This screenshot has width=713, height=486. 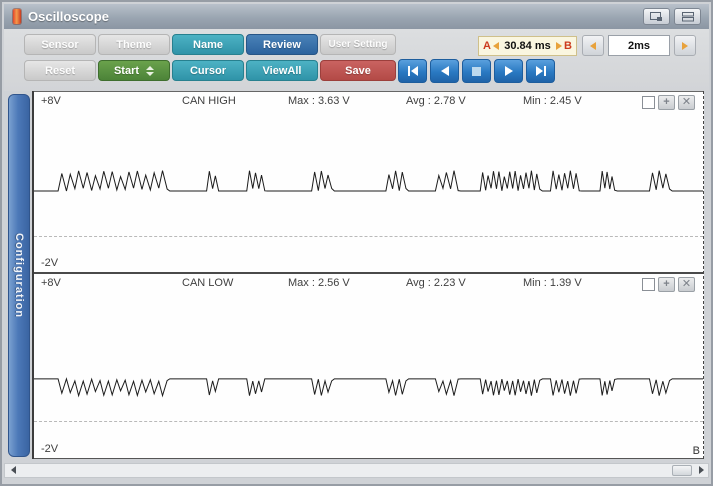 I want to click on configuration-tab: Configuration, so click(x=19, y=275).